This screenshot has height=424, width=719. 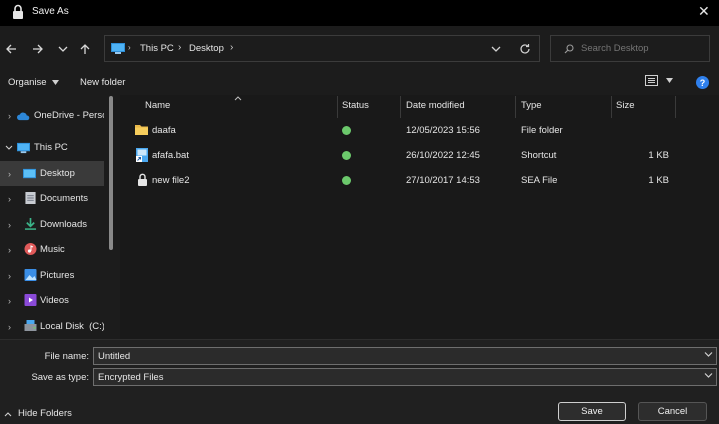 What do you see at coordinates (405, 155) in the screenshot?
I see `table-row: afafa.bat 26/10/2022 12:45 Shortcut 1 KB` at bounding box center [405, 155].